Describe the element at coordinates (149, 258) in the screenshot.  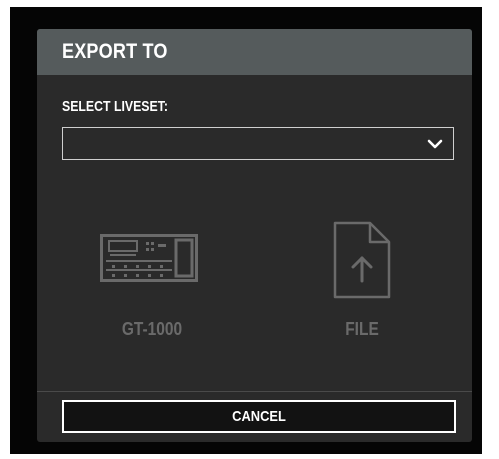
I see `gt1000-device-icon` at that location.